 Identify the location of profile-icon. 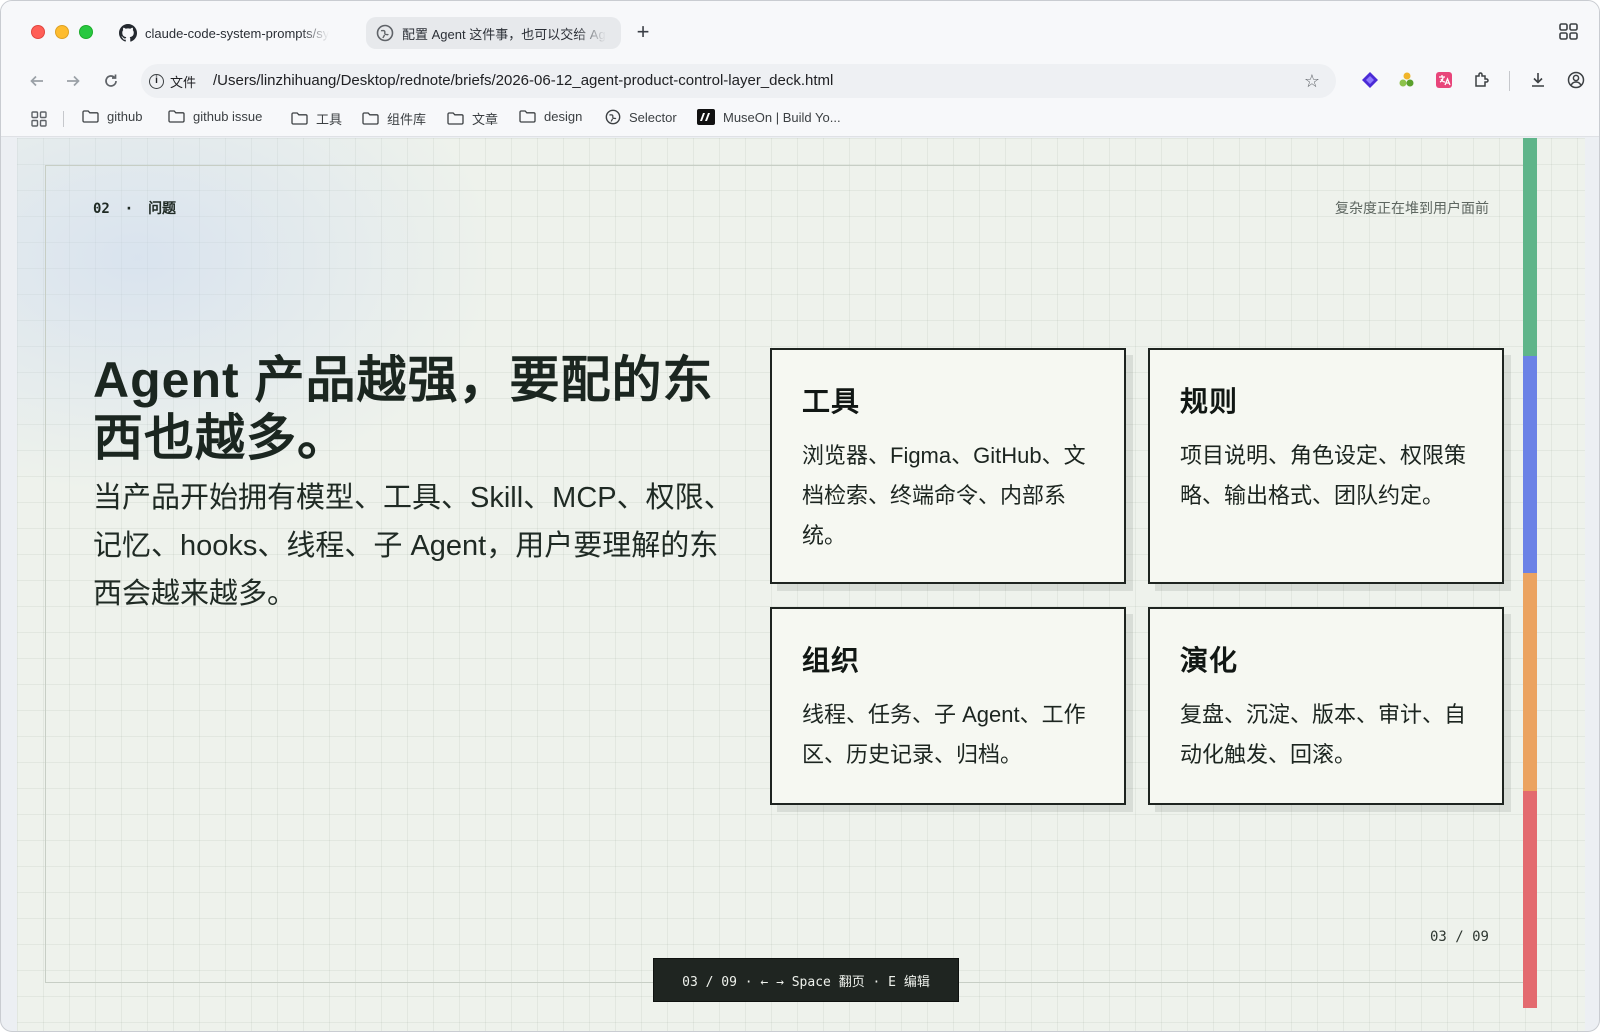
(1576, 80).